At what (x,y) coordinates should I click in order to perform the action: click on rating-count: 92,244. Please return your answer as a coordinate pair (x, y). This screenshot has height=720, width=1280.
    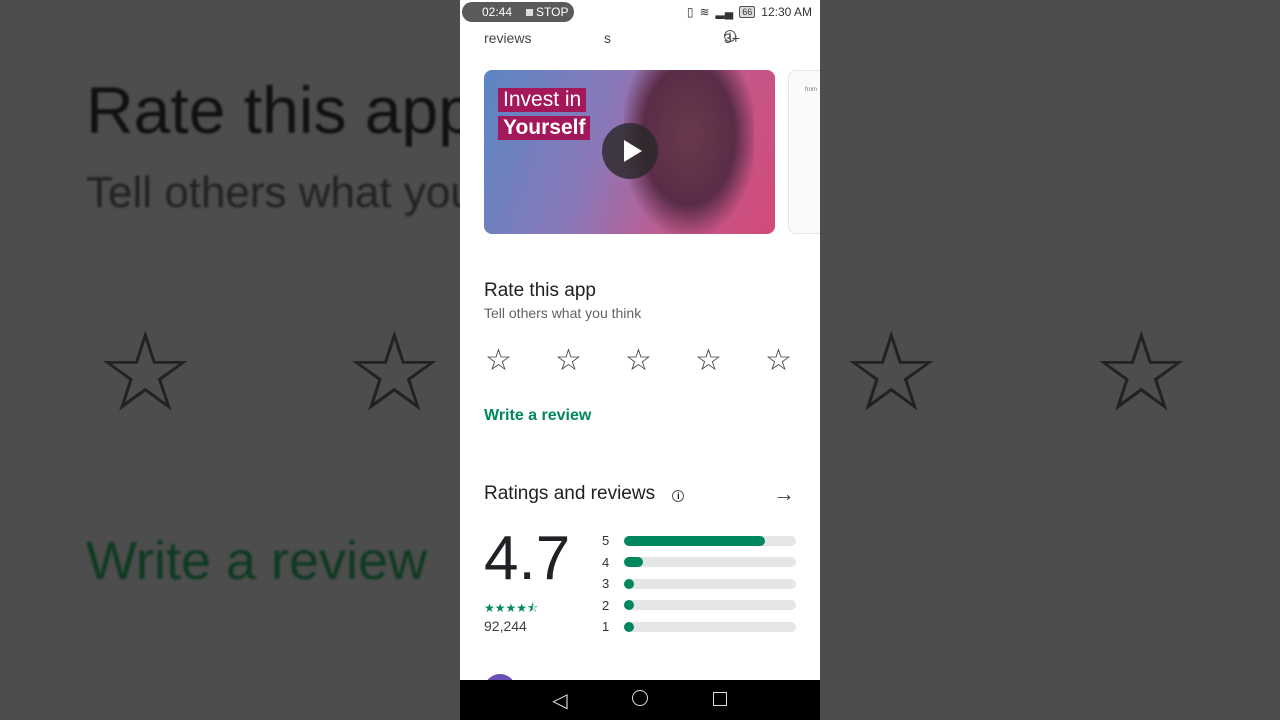
    Looking at the image, I should click on (505, 626).